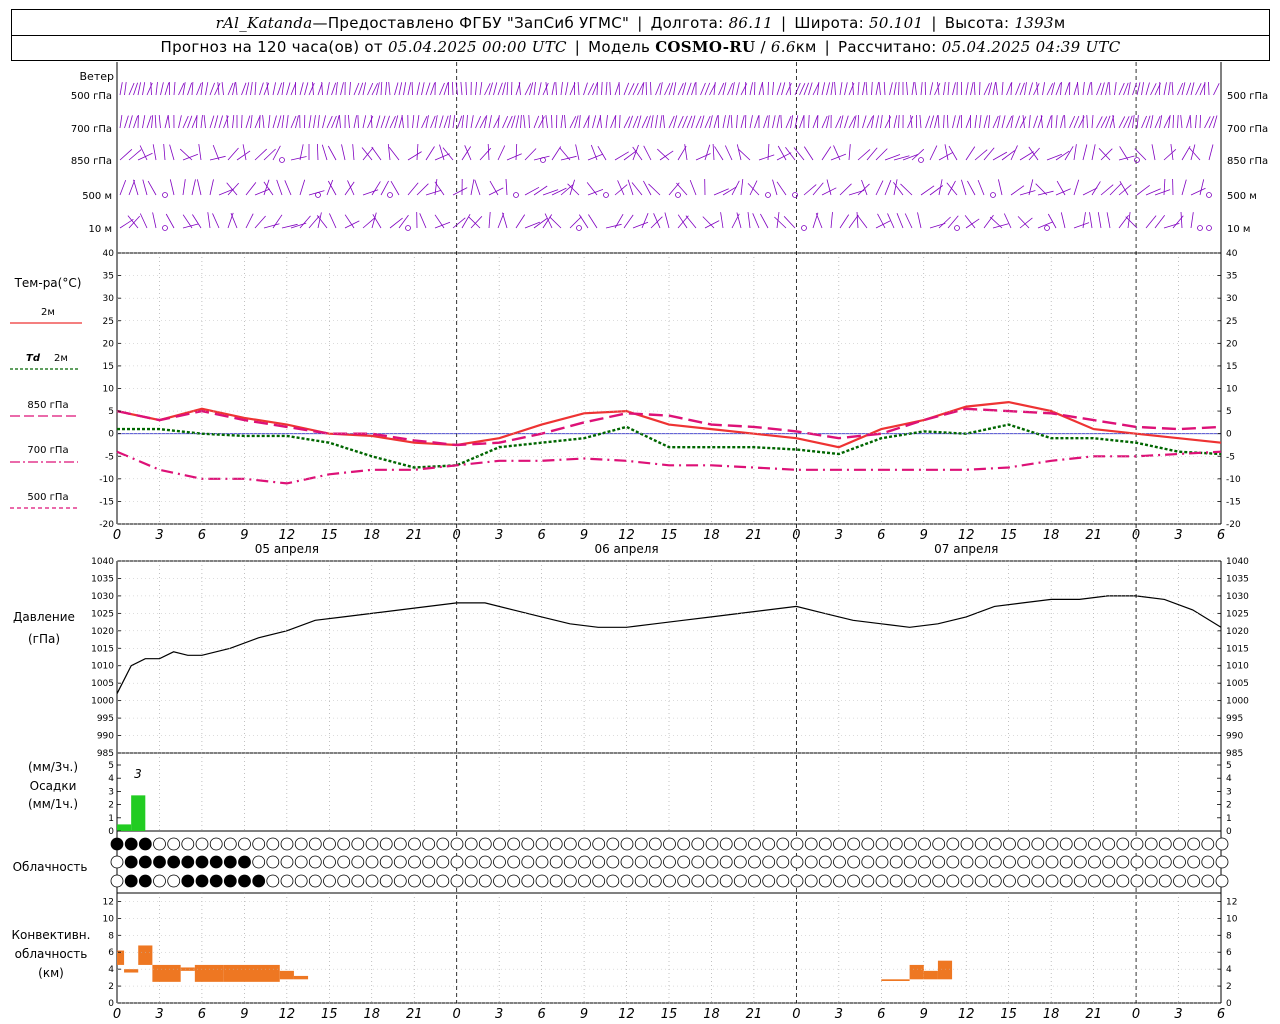 The width and height of the screenshot is (1280, 1024). Describe the element at coordinates (1232, 299) in the screenshot. I see `temp-tick-label-right: 30` at that location.